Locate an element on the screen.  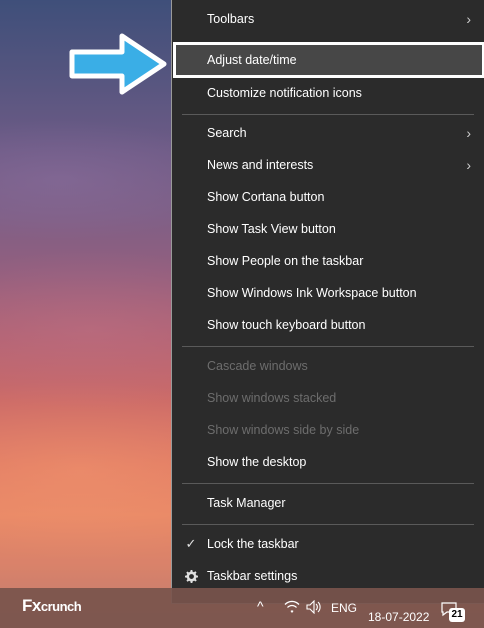
menu-item-show-task-view: Show Task View button is located at coordinates (328, 229).